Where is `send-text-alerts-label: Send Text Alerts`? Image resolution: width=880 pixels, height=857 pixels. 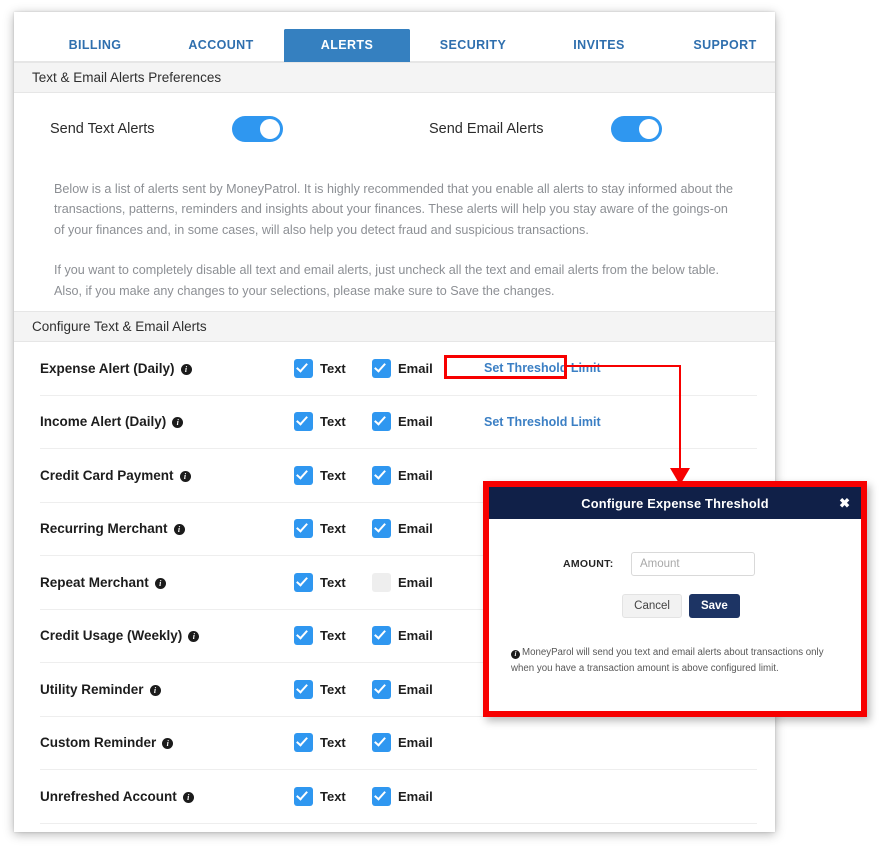
send-text-alerts-label: Send Text Alerts is located at coordinates (102, 129).